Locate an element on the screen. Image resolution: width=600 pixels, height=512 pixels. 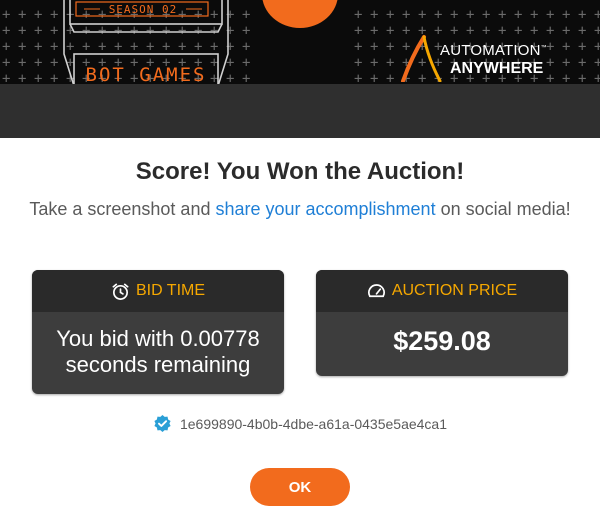
subtitle-suffix: on social media! is located at coordinates (503, 209).